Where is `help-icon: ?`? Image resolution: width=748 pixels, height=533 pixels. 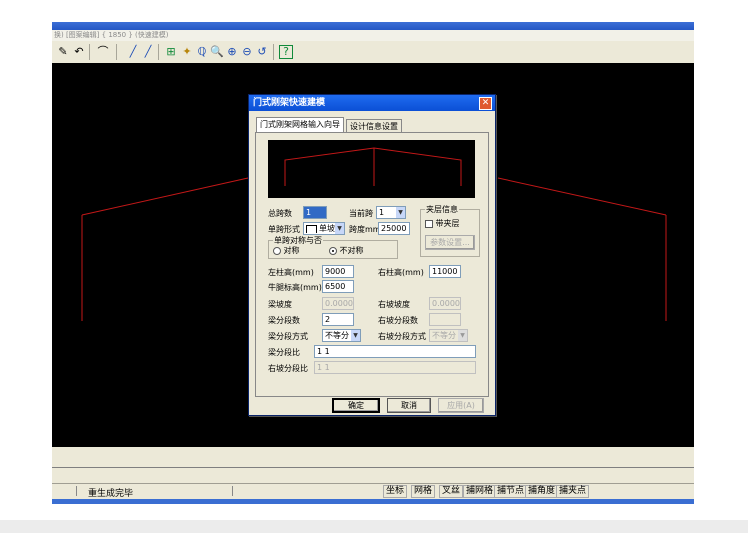 help-icon: ? is located at coordinates (286, 52).